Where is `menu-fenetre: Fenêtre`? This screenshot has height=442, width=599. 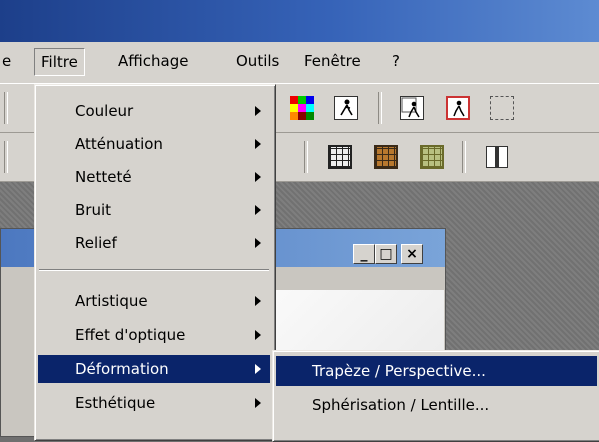 menu-fenetre: Fenêtre is located at coordinates (332, 61).